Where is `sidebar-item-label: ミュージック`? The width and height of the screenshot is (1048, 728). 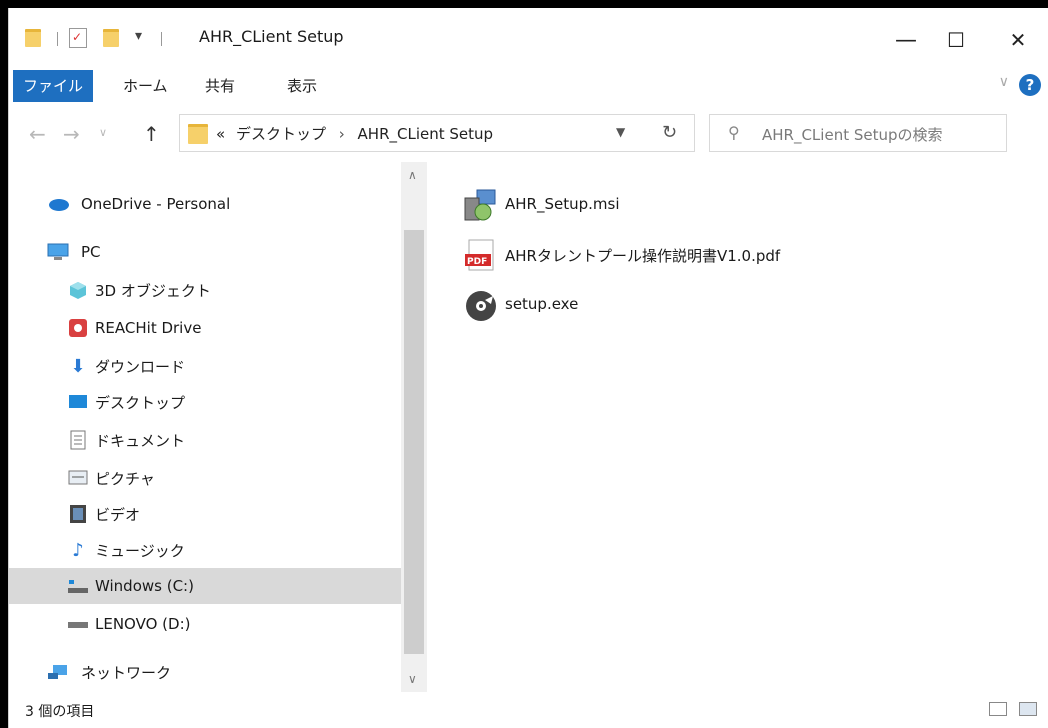 sidebar-item-label: ミュージック is located at coordinates (140, 550).